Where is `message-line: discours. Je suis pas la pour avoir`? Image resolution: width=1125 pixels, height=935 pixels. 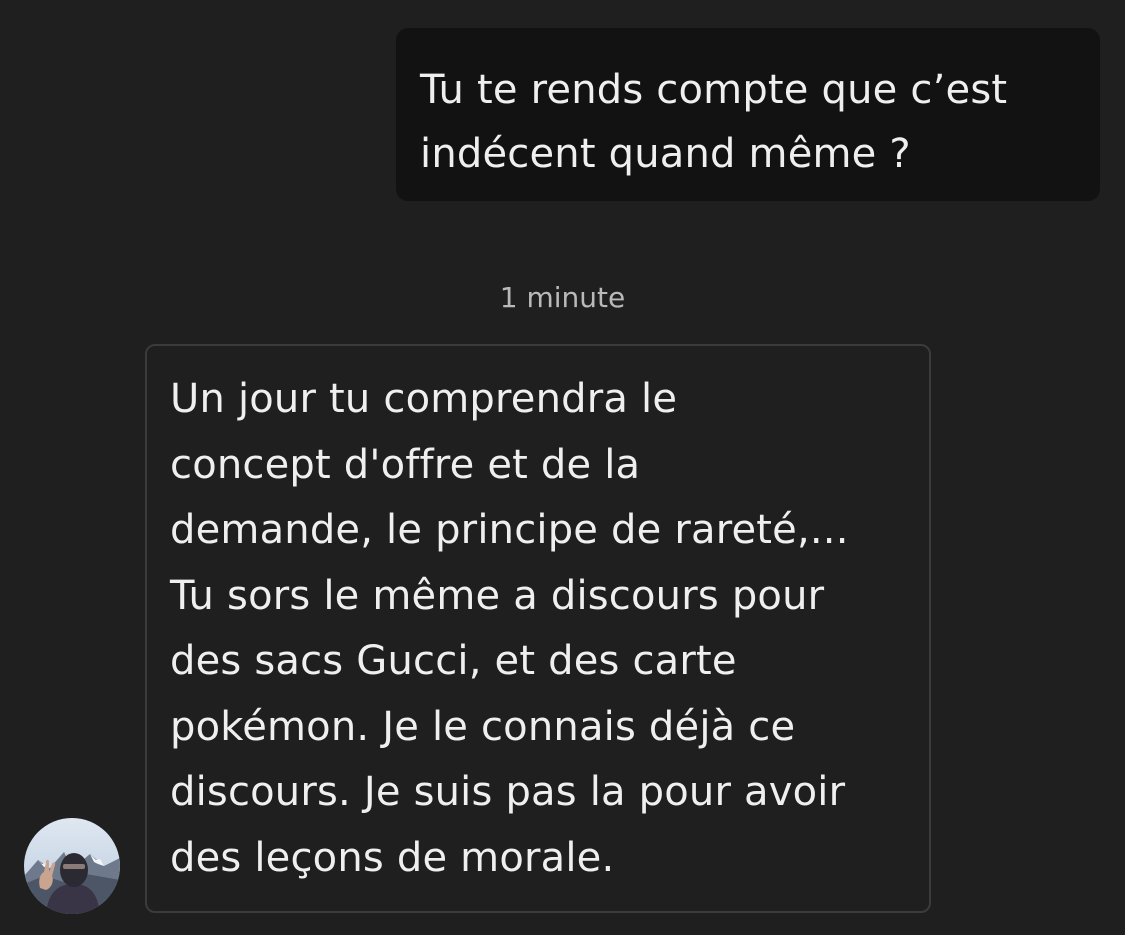 message-line: discours. Je suis pas la pour avoir is located at coordinates (508, 792).